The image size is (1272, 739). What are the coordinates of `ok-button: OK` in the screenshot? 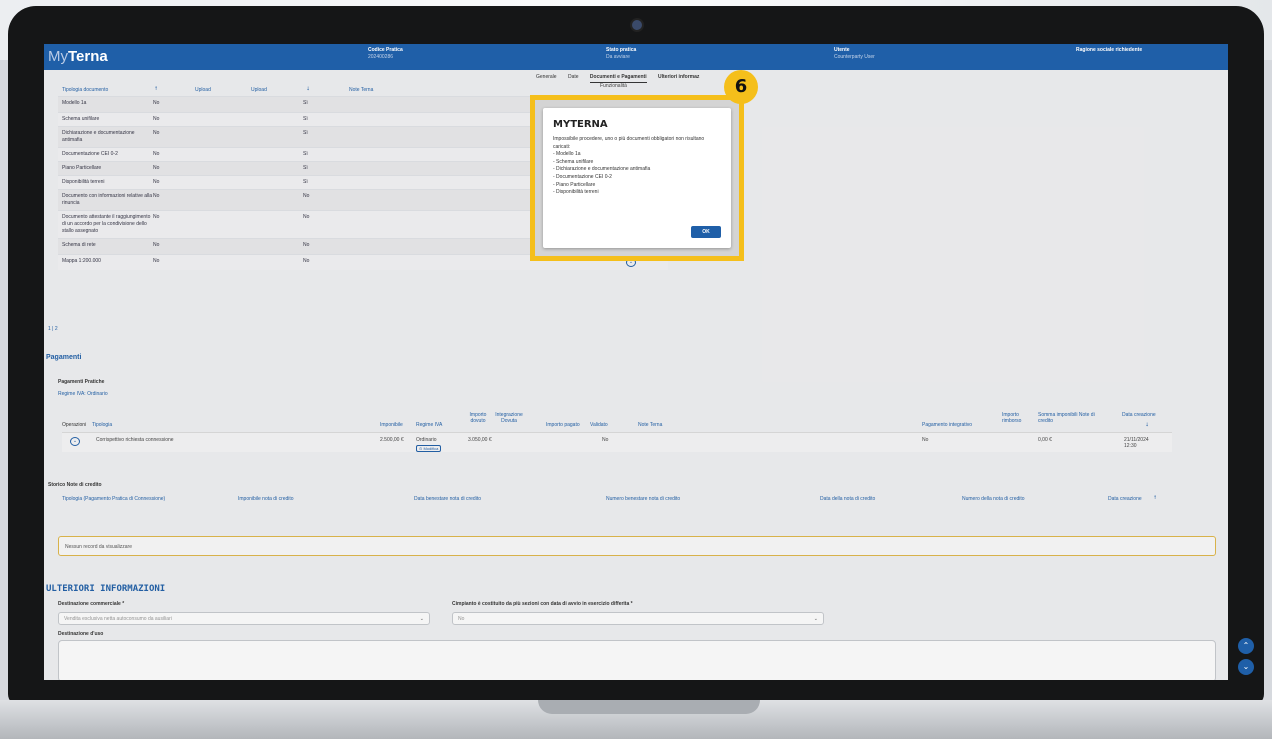 It's located at (706, 232).